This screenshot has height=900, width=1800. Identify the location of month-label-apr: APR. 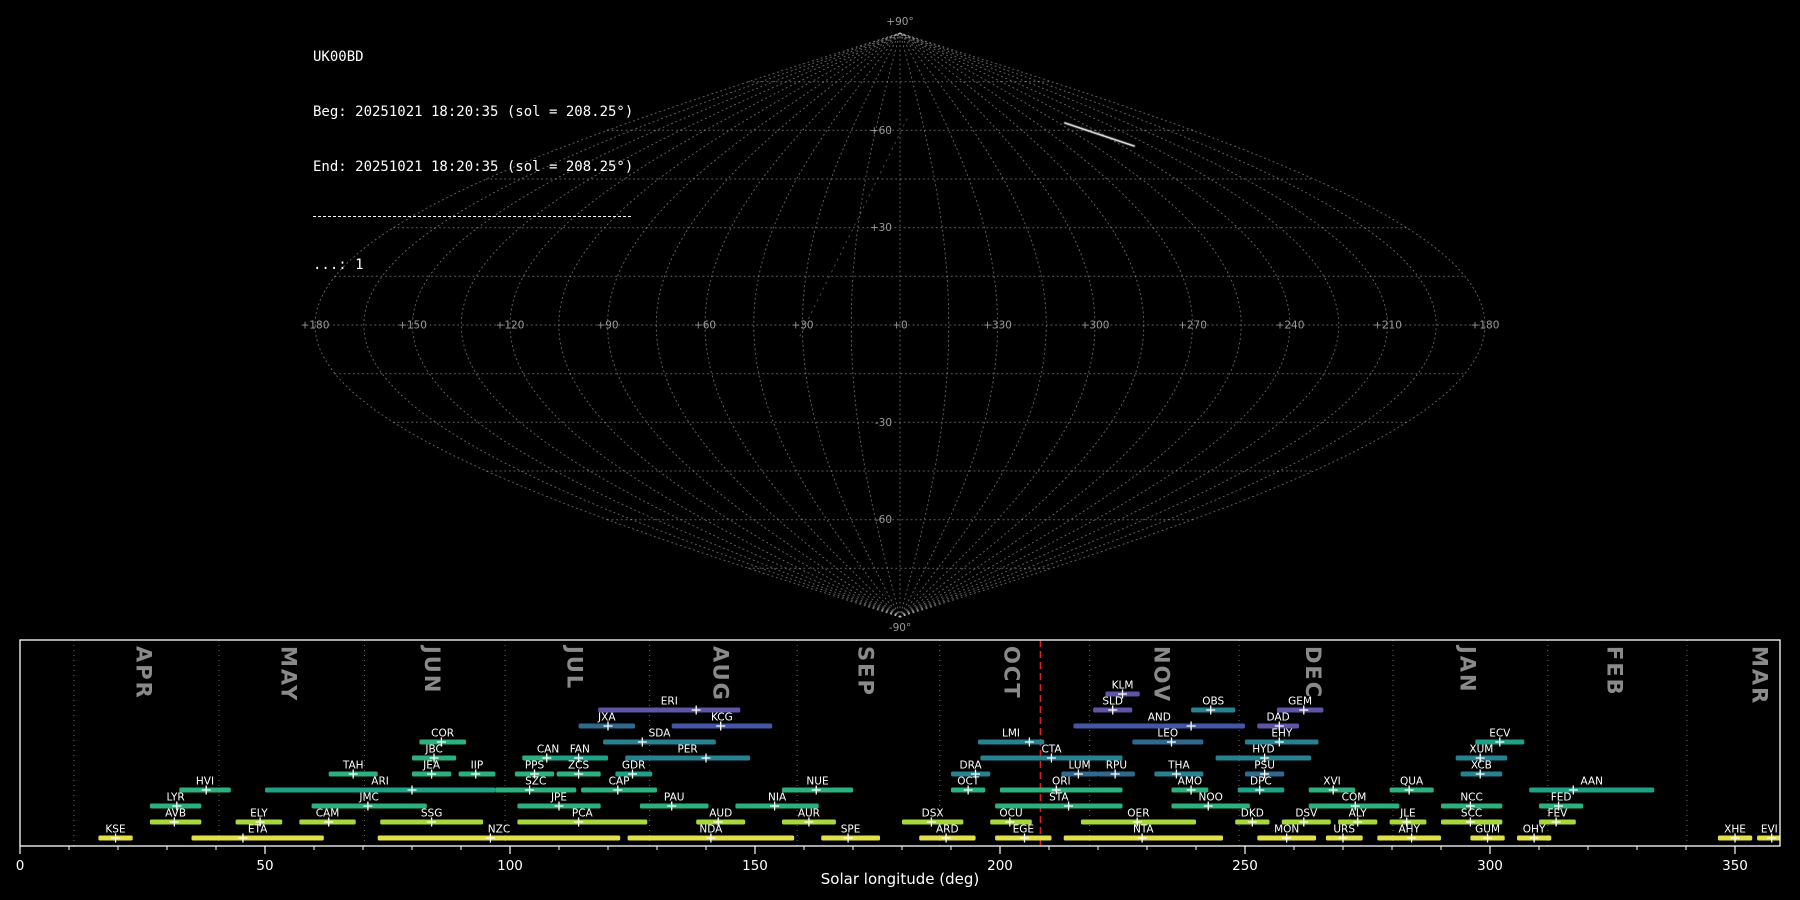
(143, 673).